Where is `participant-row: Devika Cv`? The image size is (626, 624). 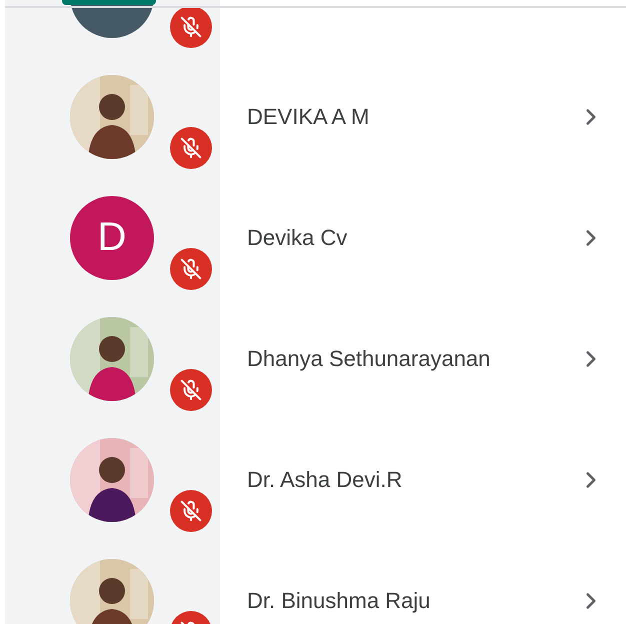
participant-row: Devika Cv is located at coordinates (423, 237).